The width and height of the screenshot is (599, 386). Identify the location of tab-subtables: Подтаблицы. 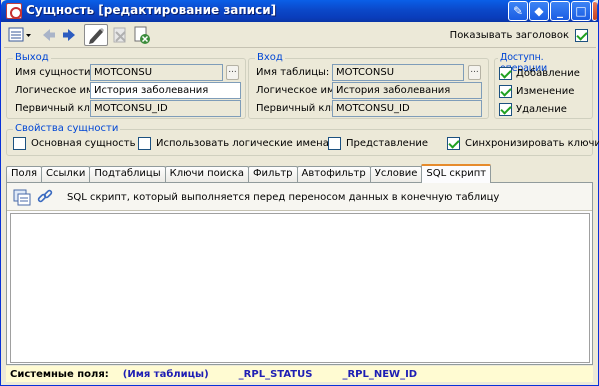
(127, 174).